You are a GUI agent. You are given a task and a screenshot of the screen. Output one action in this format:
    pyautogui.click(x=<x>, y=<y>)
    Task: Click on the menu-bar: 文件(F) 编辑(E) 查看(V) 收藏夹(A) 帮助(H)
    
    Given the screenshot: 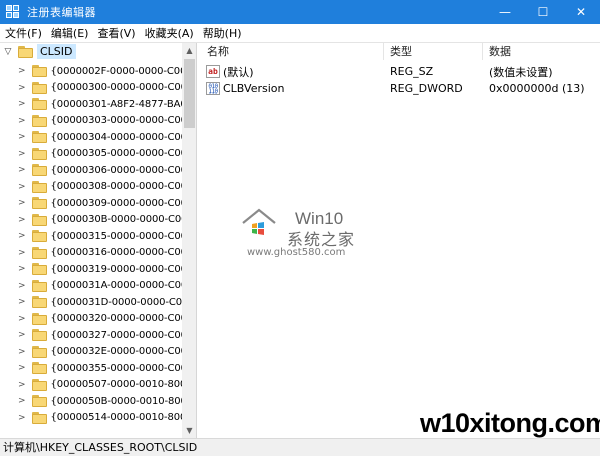 What is the action you would take?
    pyautogui.click(x=300, y=33)
    